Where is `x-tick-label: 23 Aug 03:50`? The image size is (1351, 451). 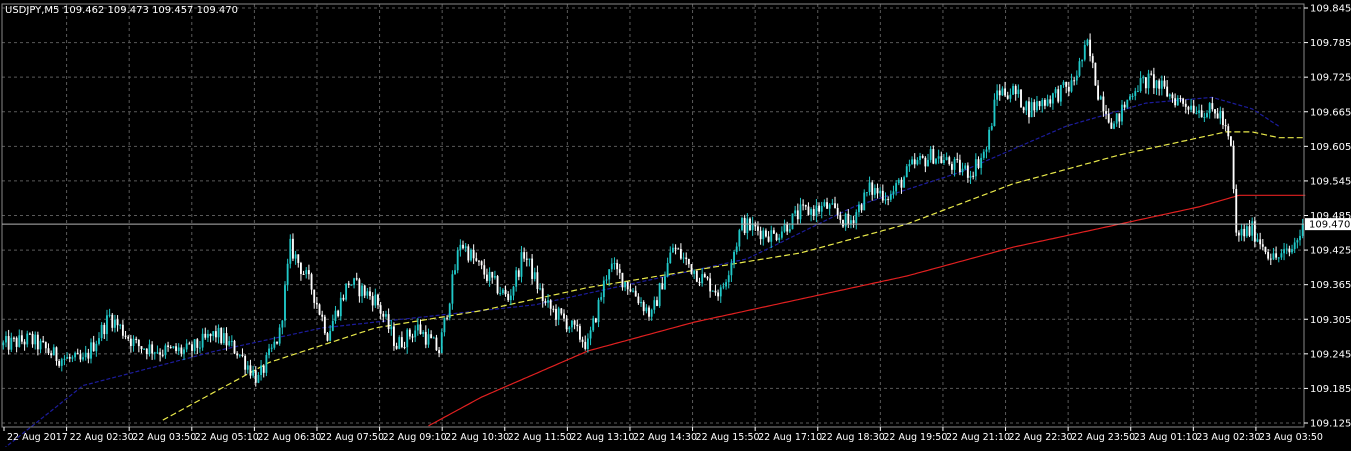
x-tick-label: 23 Aug 03:50 is located at coordinates (1291, 437).